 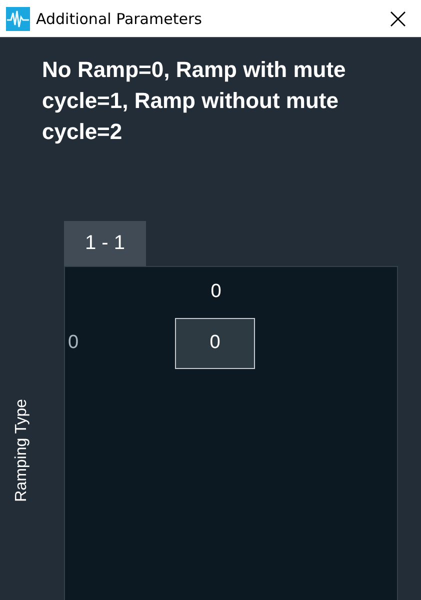 I want to click on value-field: 0, so click(x=215, y=343).